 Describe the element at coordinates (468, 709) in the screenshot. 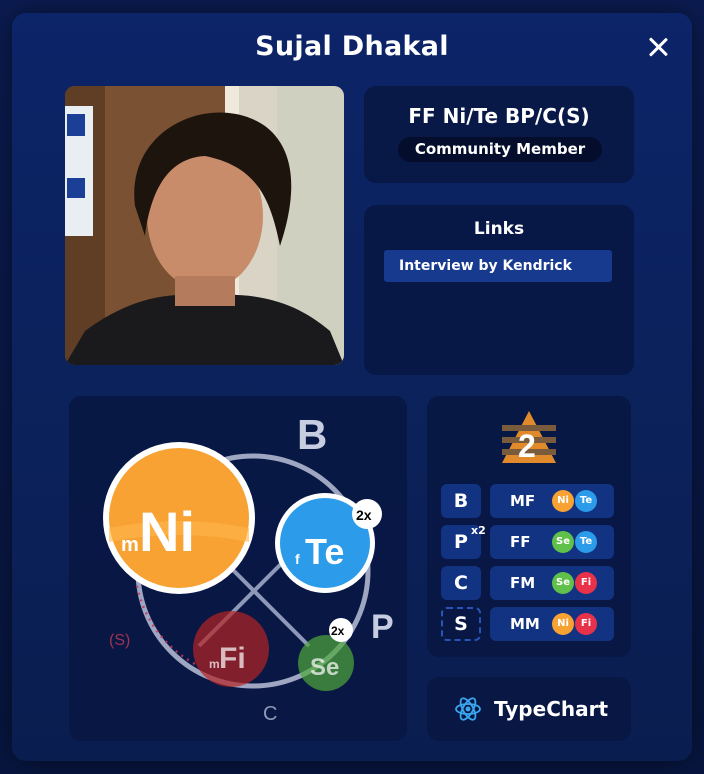

I see `atom-icon` at that location.